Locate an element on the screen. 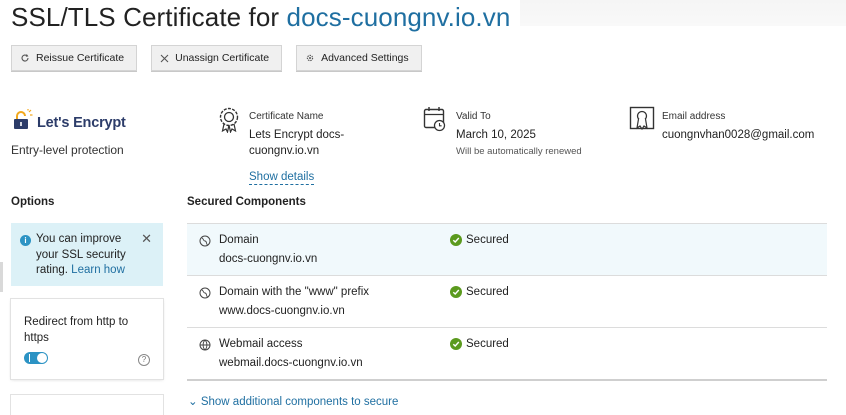  component-name: Webmail access is located at coordinates (261, 344).